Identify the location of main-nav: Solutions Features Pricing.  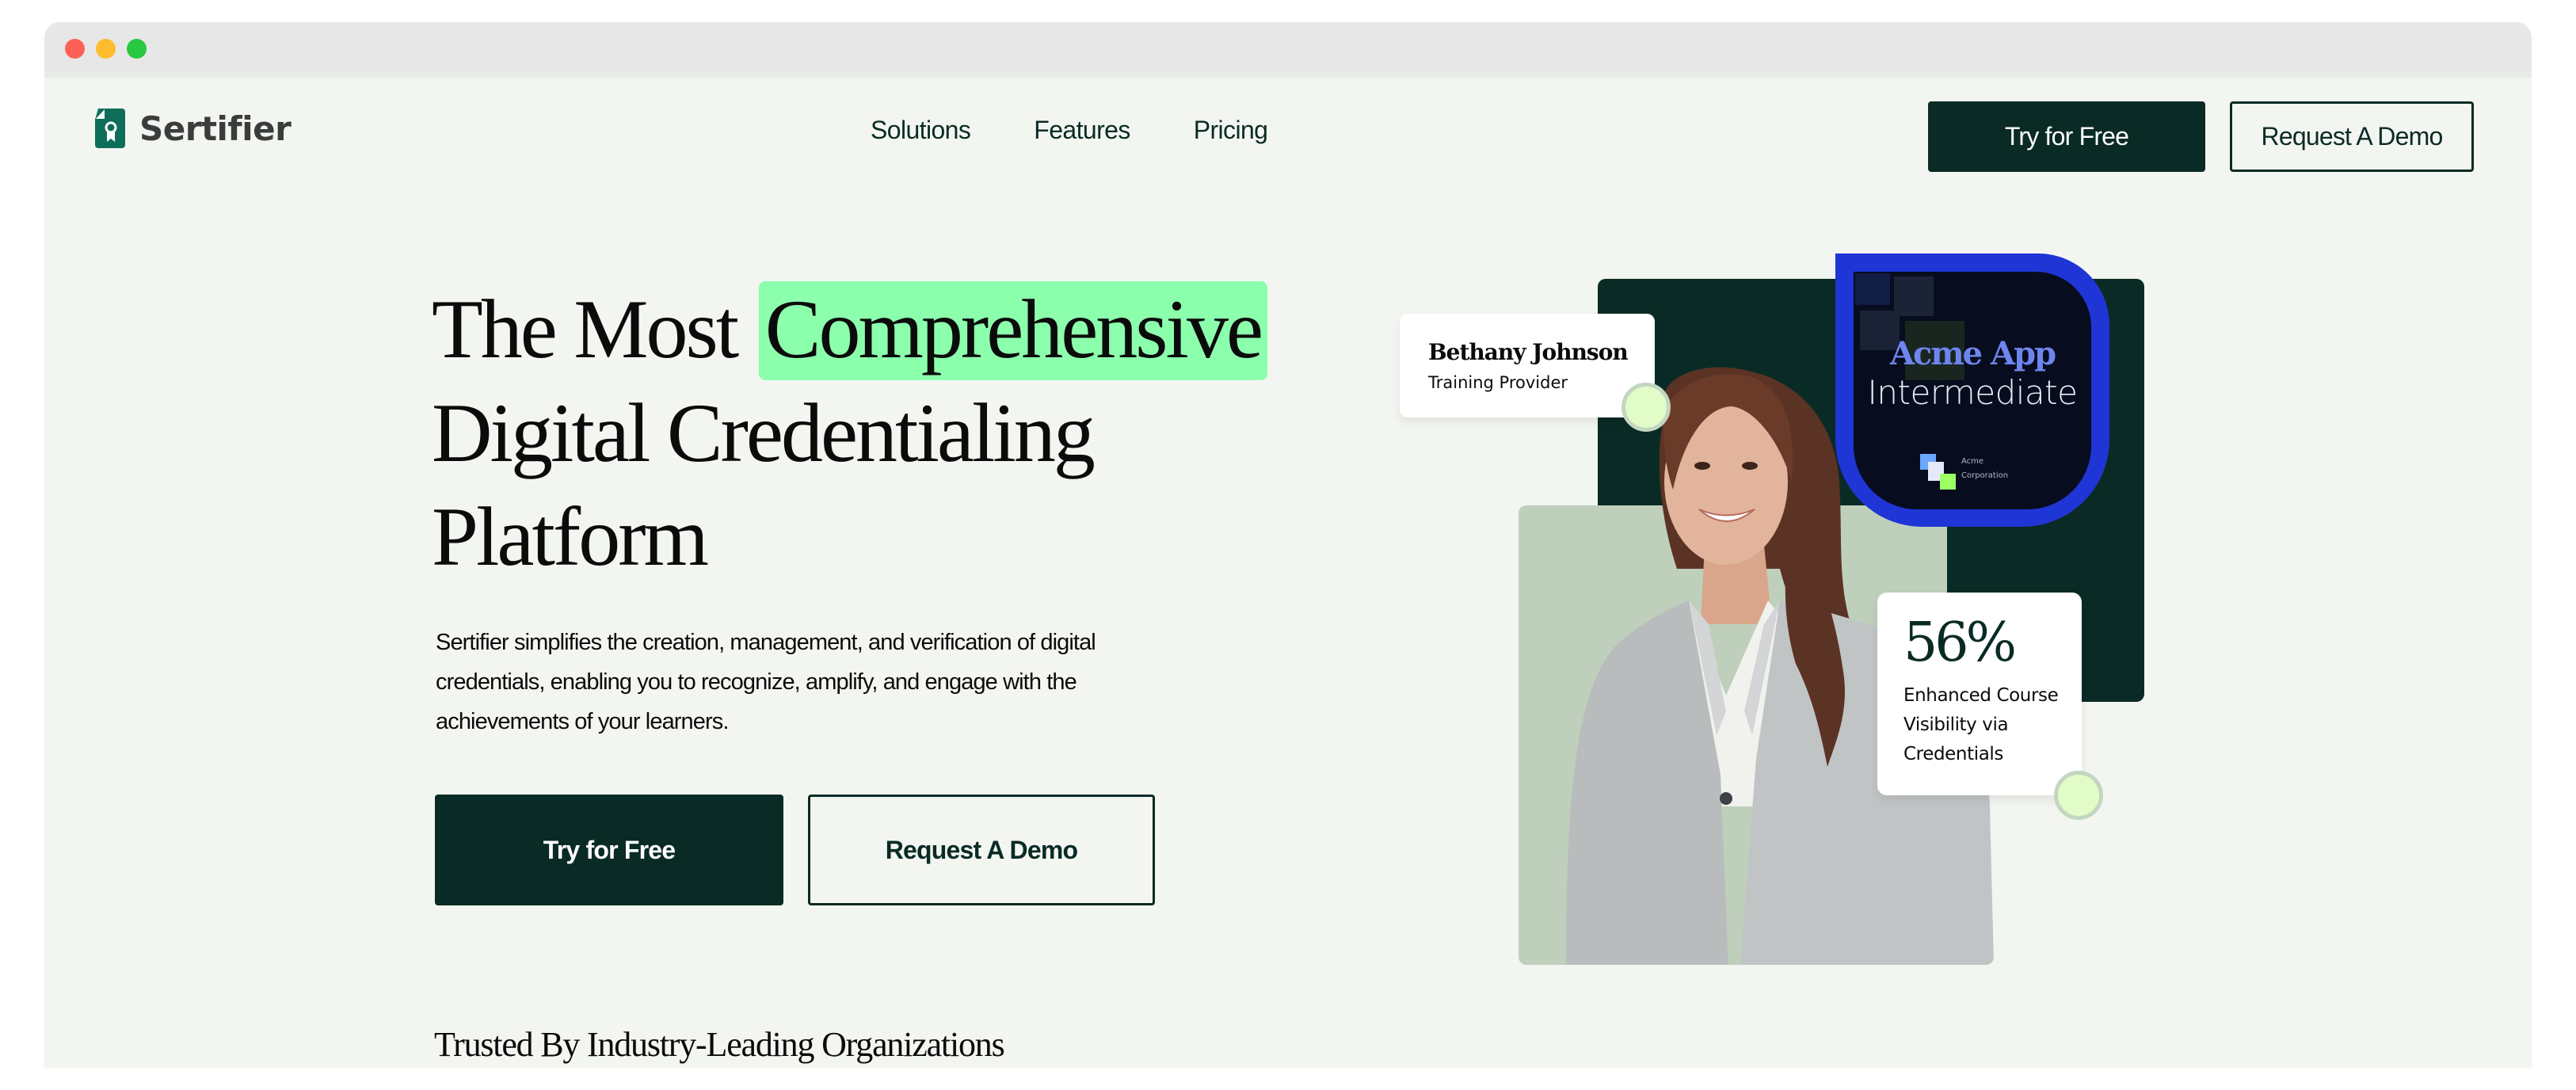
(1101, 130).